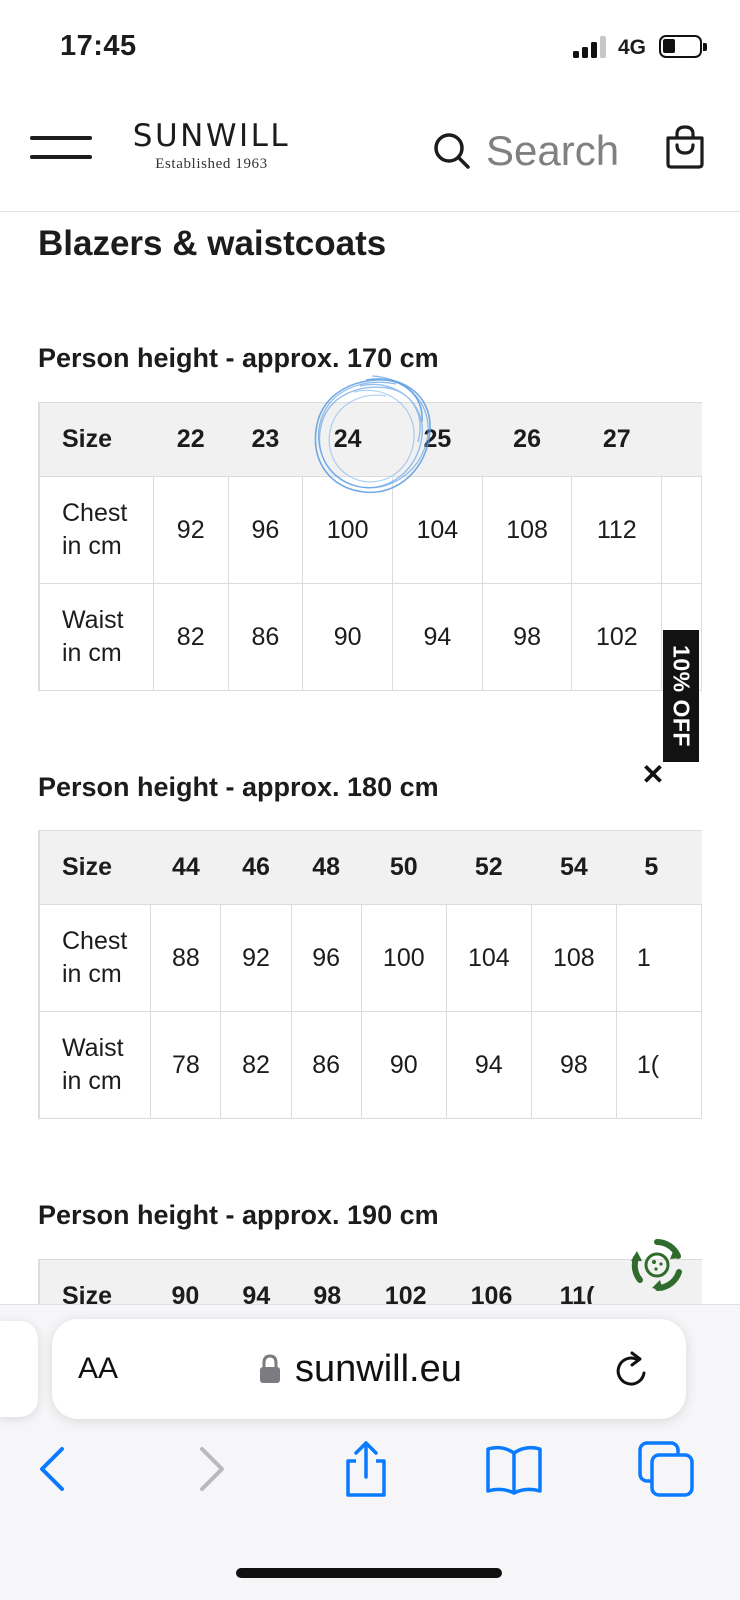 The height and width of the screenshot is (1600, 740). I want to click on size-value: 23, so click(265, 439).